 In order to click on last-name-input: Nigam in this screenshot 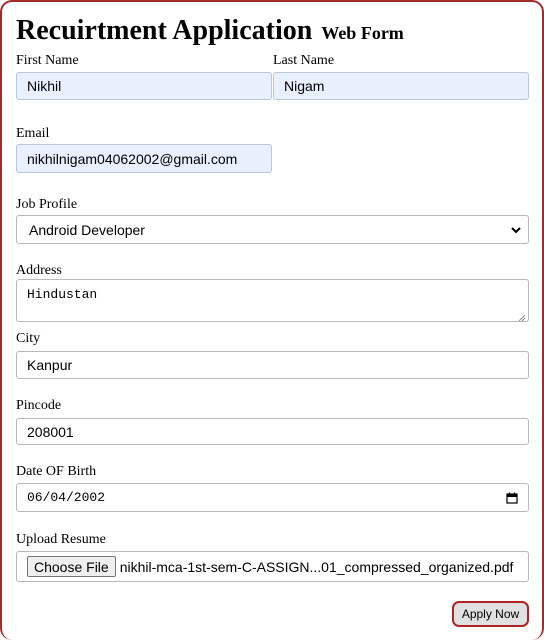, I will do `click(401, 86)`.